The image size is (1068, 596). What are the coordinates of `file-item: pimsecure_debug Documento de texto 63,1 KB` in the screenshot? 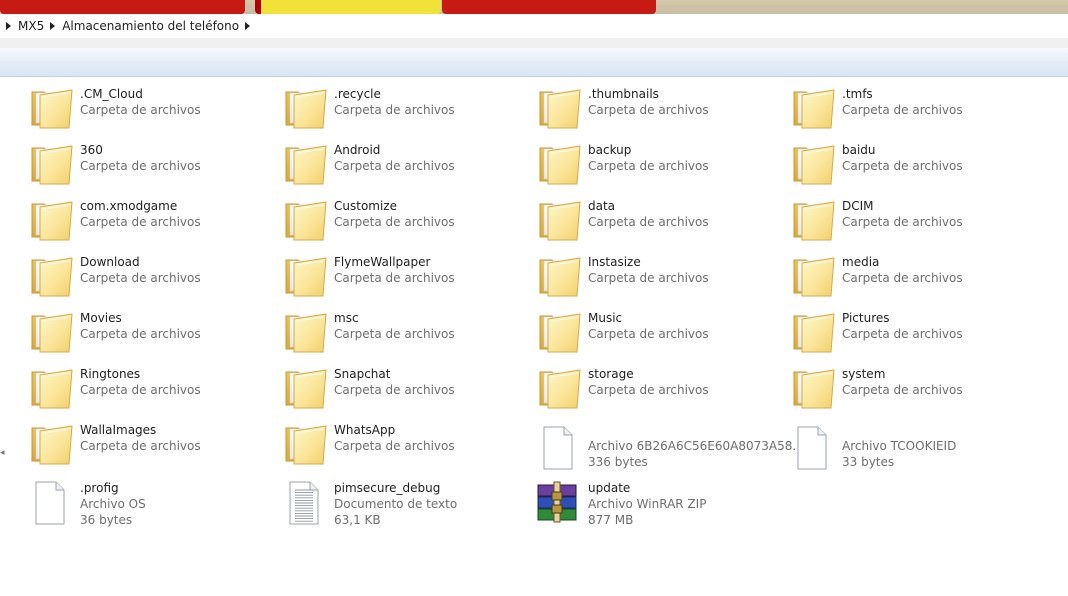 It's located at (405, 503).